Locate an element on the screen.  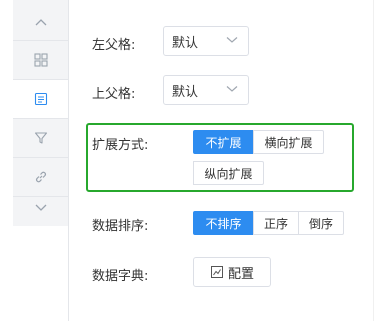
content-divider is located at coordinates (68, 160).